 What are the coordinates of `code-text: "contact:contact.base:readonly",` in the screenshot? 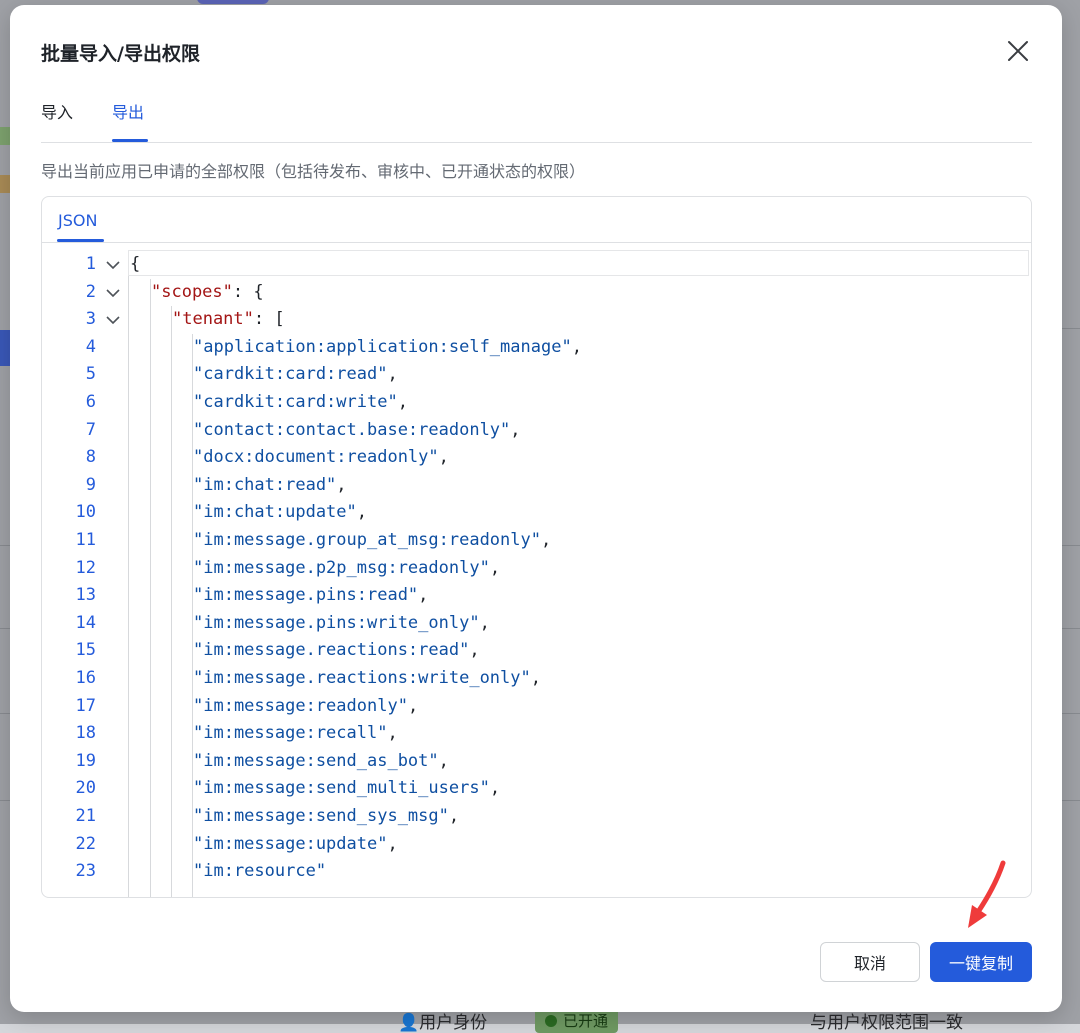 It's located at (357, 431).